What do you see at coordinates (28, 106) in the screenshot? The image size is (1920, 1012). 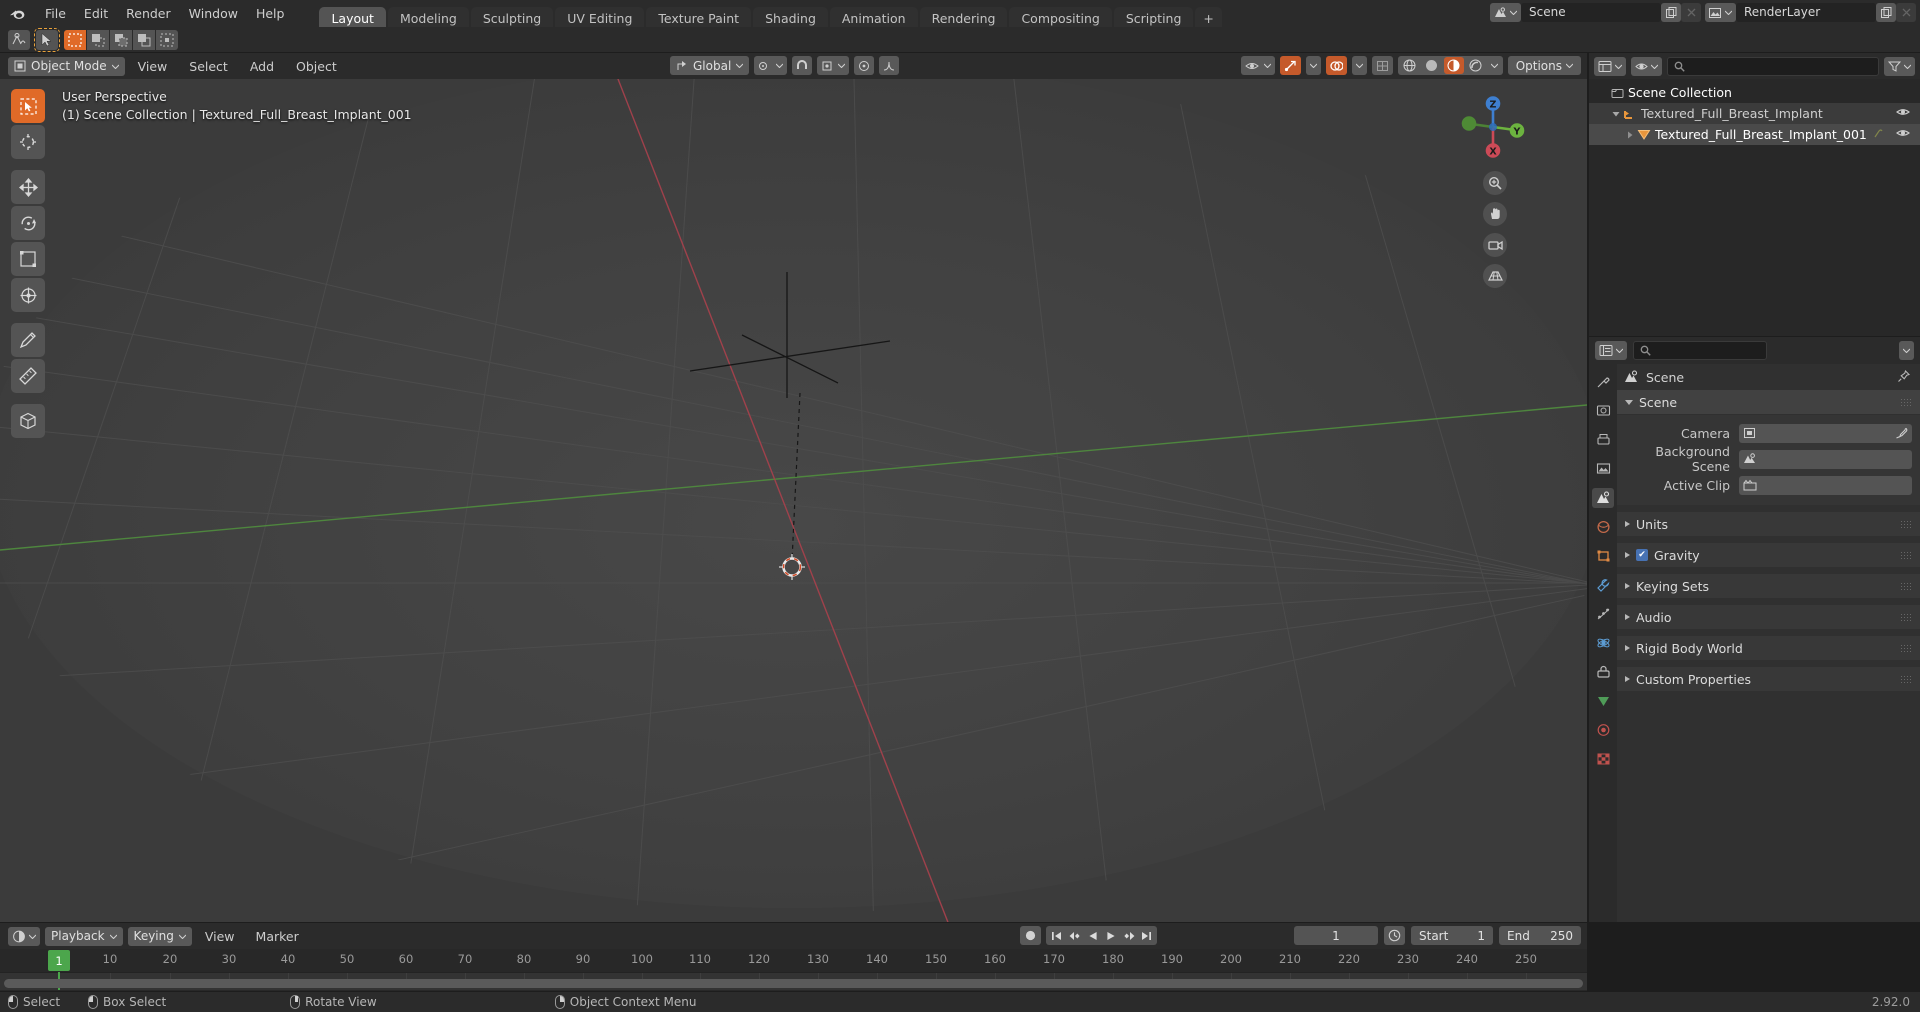 I see `tool-select-box-icon` at bounding box center [28, 106].